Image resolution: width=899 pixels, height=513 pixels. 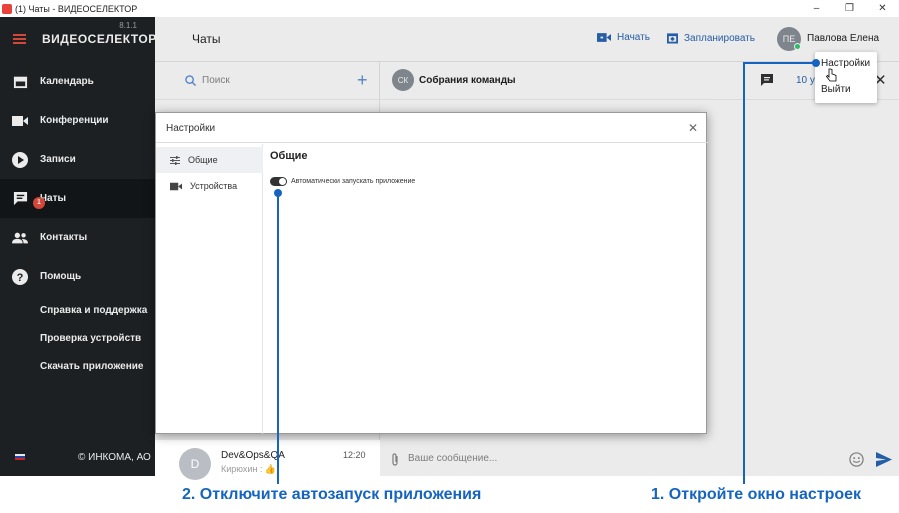 I want to click on window-titlebar: (1) Чаты - ВИДЕОСЕЛЕКТОР – ❐ ✕, so click(x=449, y=8).